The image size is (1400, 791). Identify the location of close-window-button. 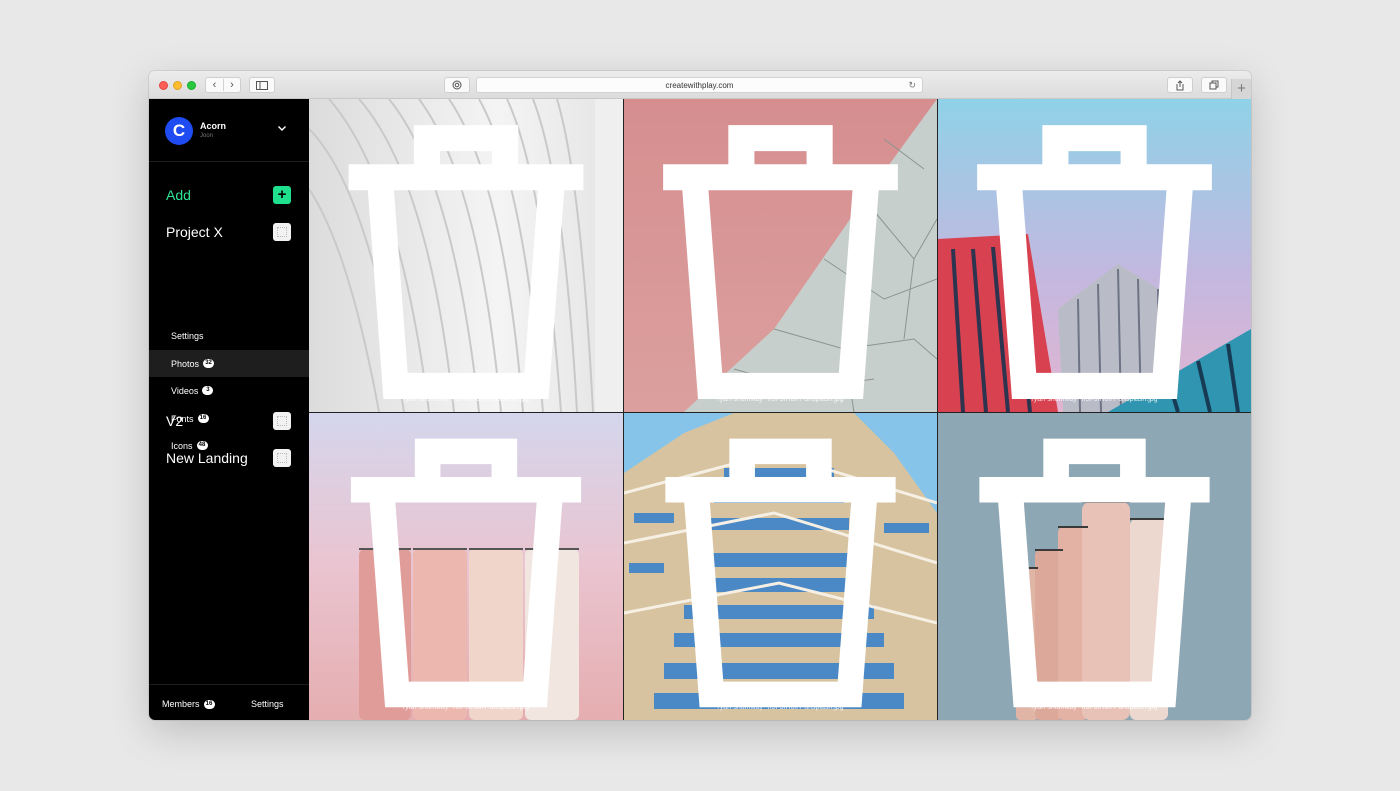
(163, 85).